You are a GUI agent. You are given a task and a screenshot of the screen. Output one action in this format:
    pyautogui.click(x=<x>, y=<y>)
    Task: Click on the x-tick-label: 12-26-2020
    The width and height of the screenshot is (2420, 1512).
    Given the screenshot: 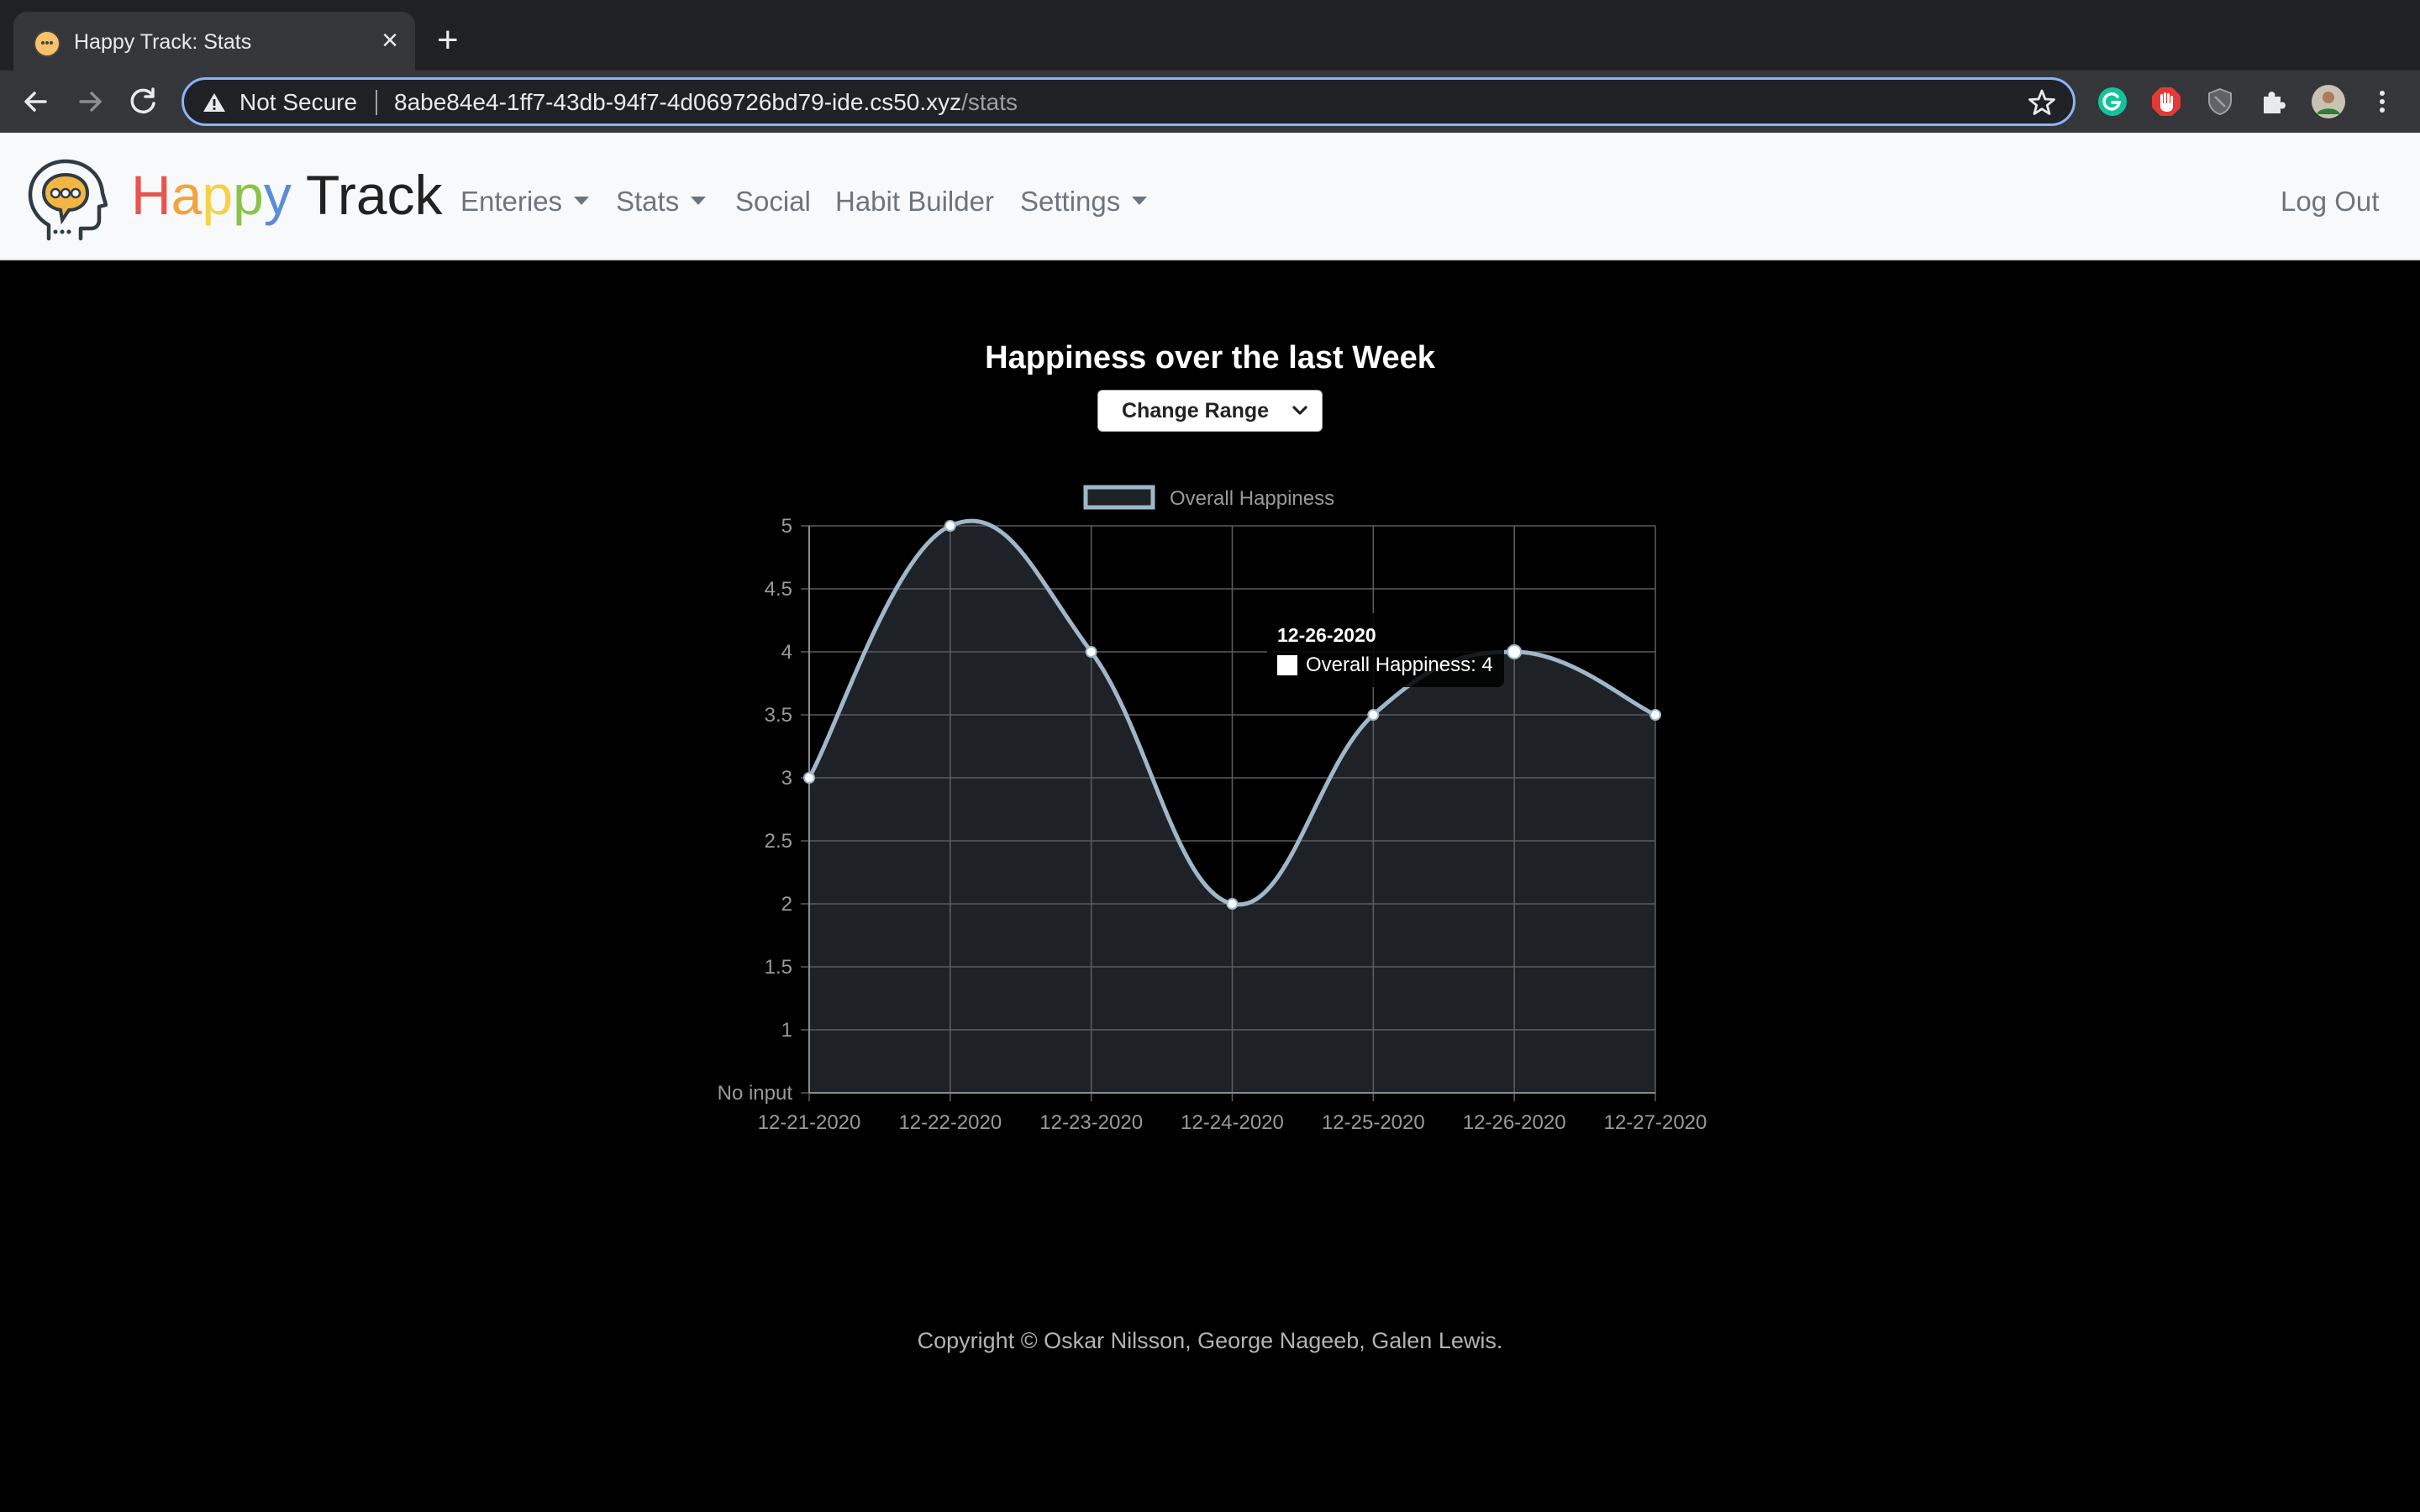 What is the action you would take?
    pyautogui.click(x=1514, y=1122)
    